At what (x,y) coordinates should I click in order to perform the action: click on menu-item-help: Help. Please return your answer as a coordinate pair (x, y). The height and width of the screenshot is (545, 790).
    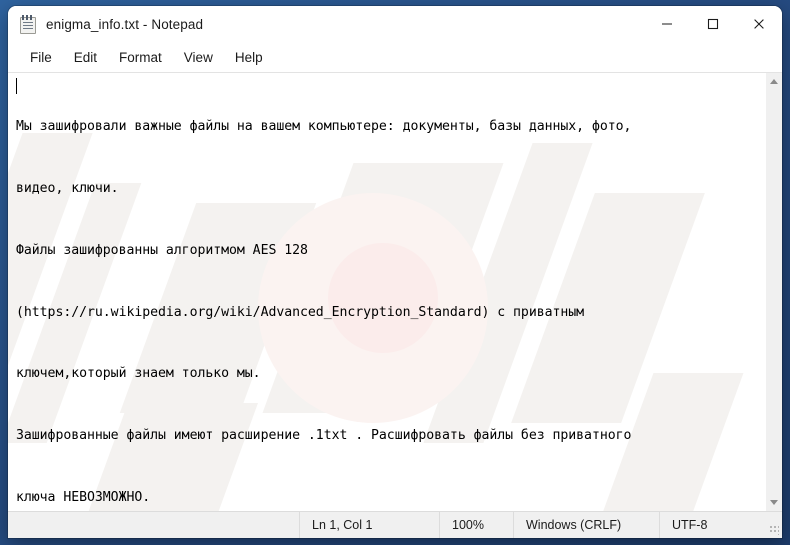
    Looking at the image, I should click on (249, 57).